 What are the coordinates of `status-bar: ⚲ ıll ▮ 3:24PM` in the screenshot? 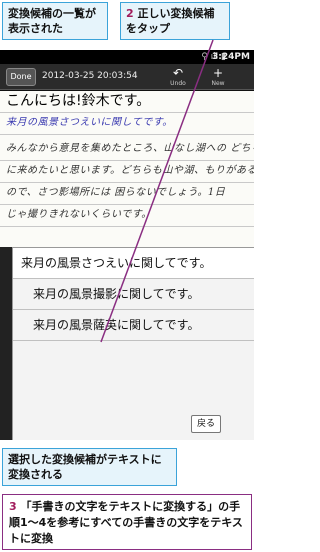 It's located at (127, 57).